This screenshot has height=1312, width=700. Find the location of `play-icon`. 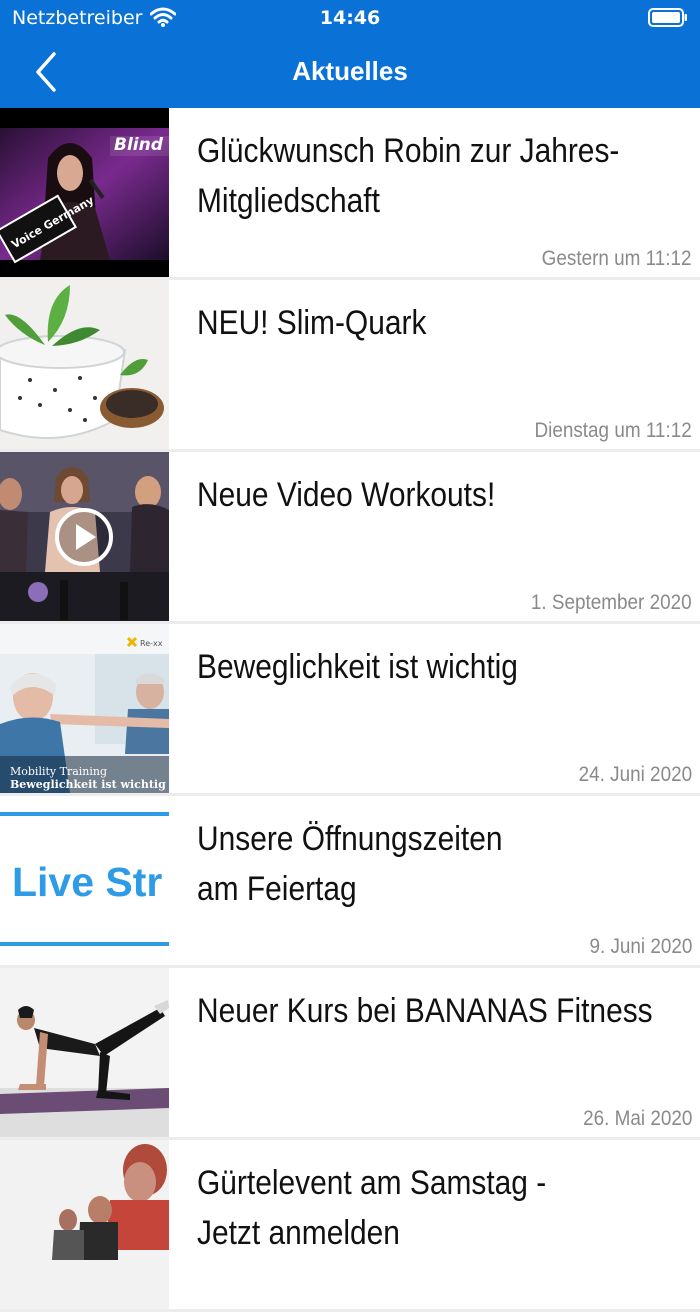

play-icon is located at coordinates (84, 537).